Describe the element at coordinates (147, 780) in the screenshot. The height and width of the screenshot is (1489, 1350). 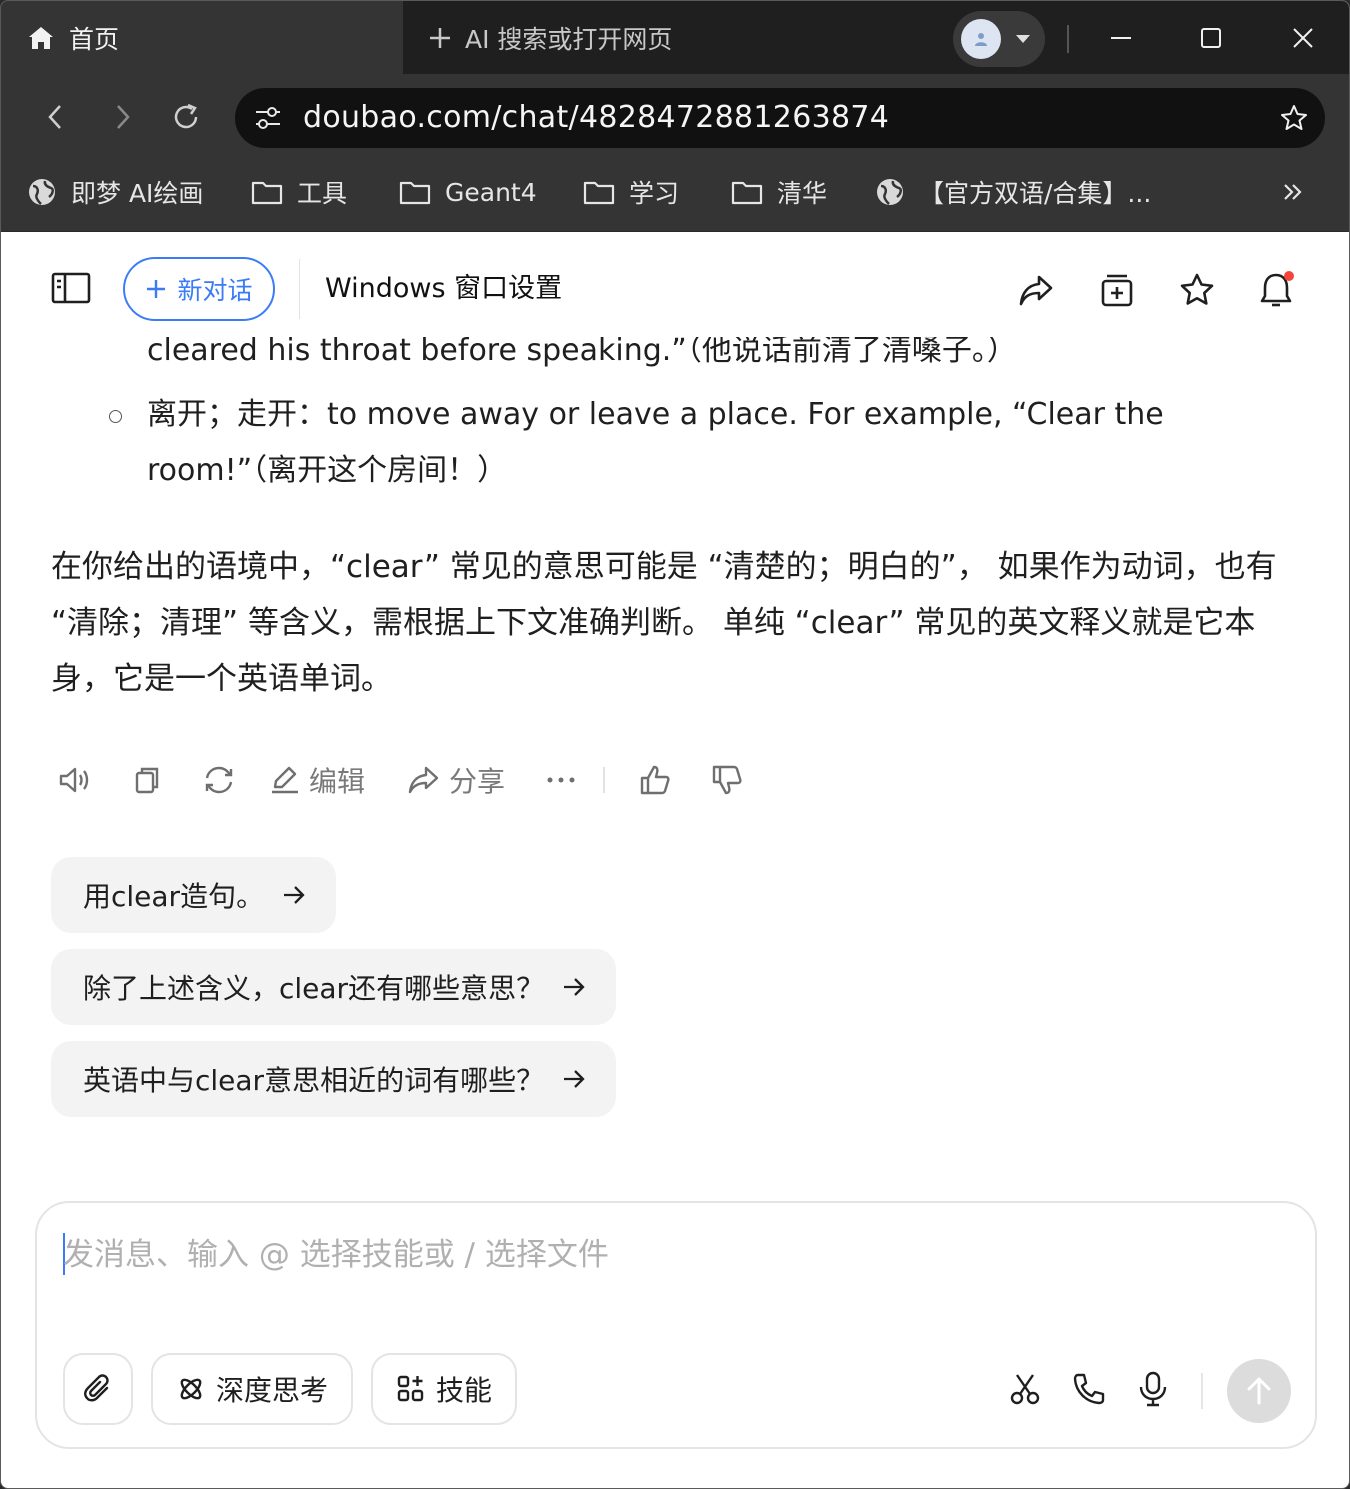
I see `copy-button` at that location.